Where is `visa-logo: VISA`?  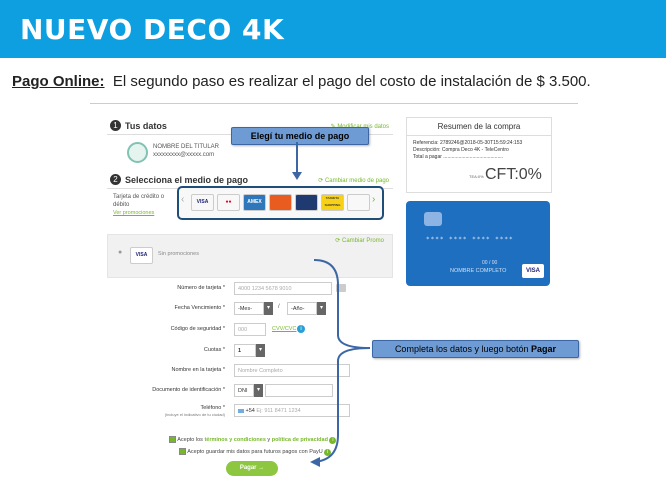
visa-logo: VISA is located at coordinates (533, 271).